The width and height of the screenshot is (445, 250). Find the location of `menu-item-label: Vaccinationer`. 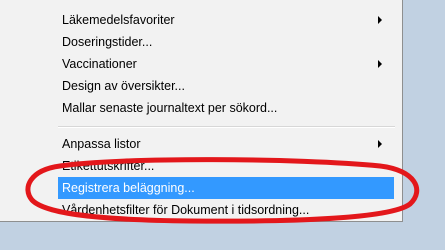

menu-item-label: Vaccinationer is located at coordinates (99, 64).